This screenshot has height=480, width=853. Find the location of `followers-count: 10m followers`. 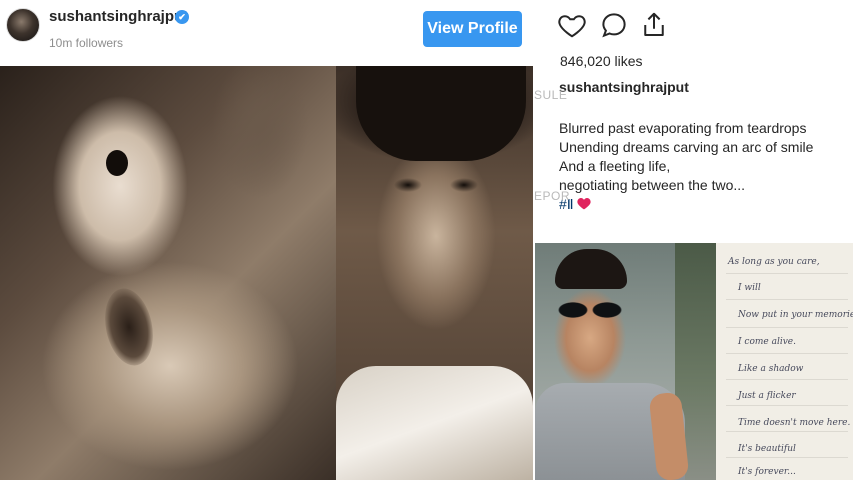

followers-count: 10m followers is located at coordinates (86, 43).